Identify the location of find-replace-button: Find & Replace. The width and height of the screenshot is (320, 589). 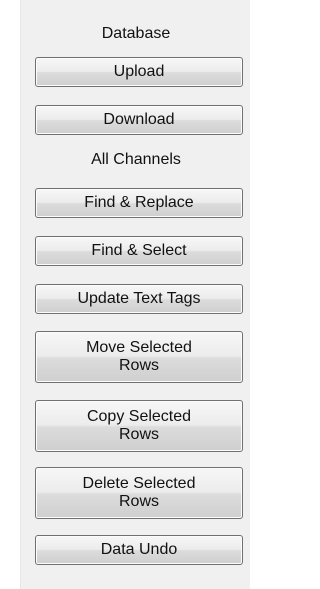
(139, 203).